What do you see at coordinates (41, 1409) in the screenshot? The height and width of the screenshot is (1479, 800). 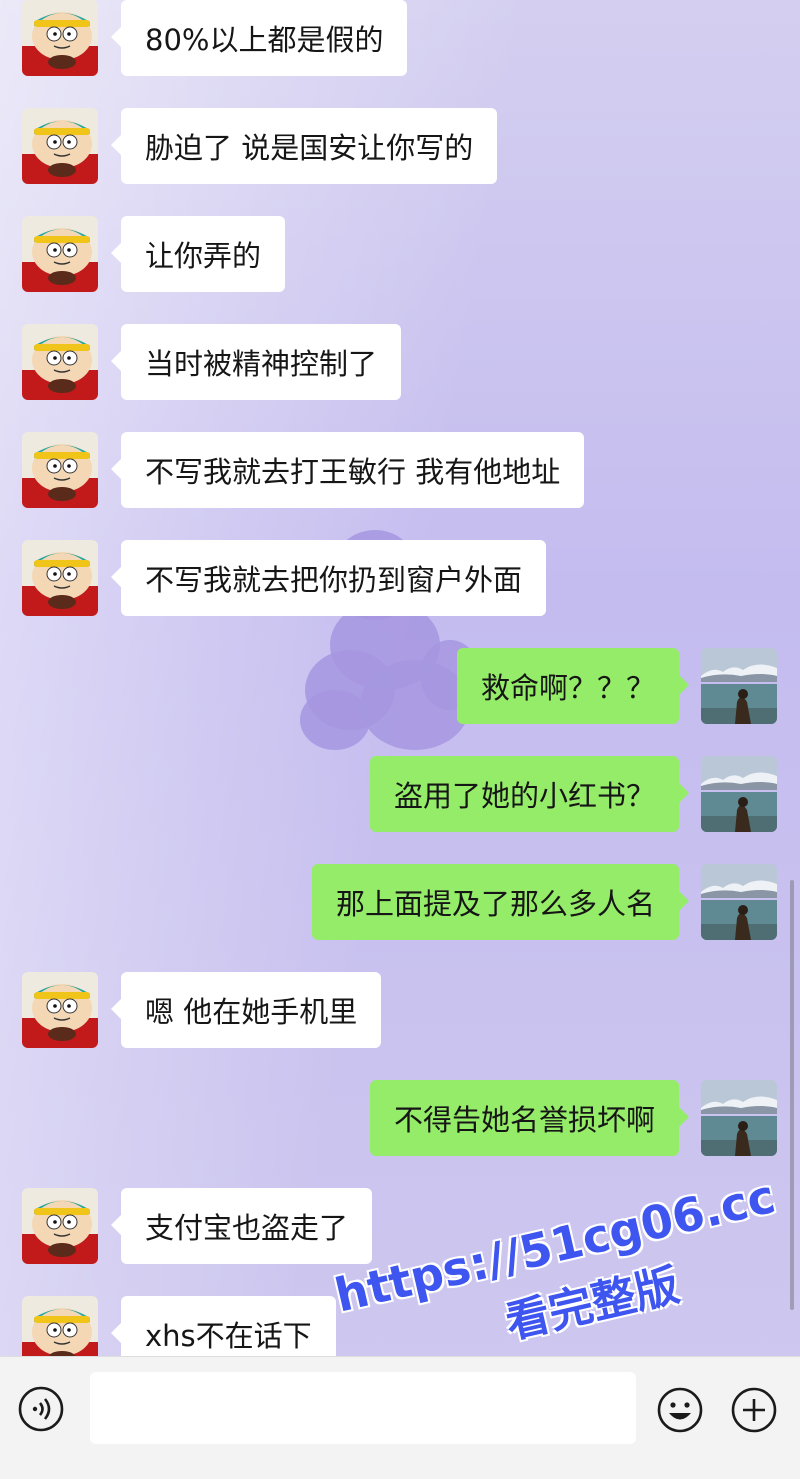 I see `voice-icon` at bounding box center [41, 1409].